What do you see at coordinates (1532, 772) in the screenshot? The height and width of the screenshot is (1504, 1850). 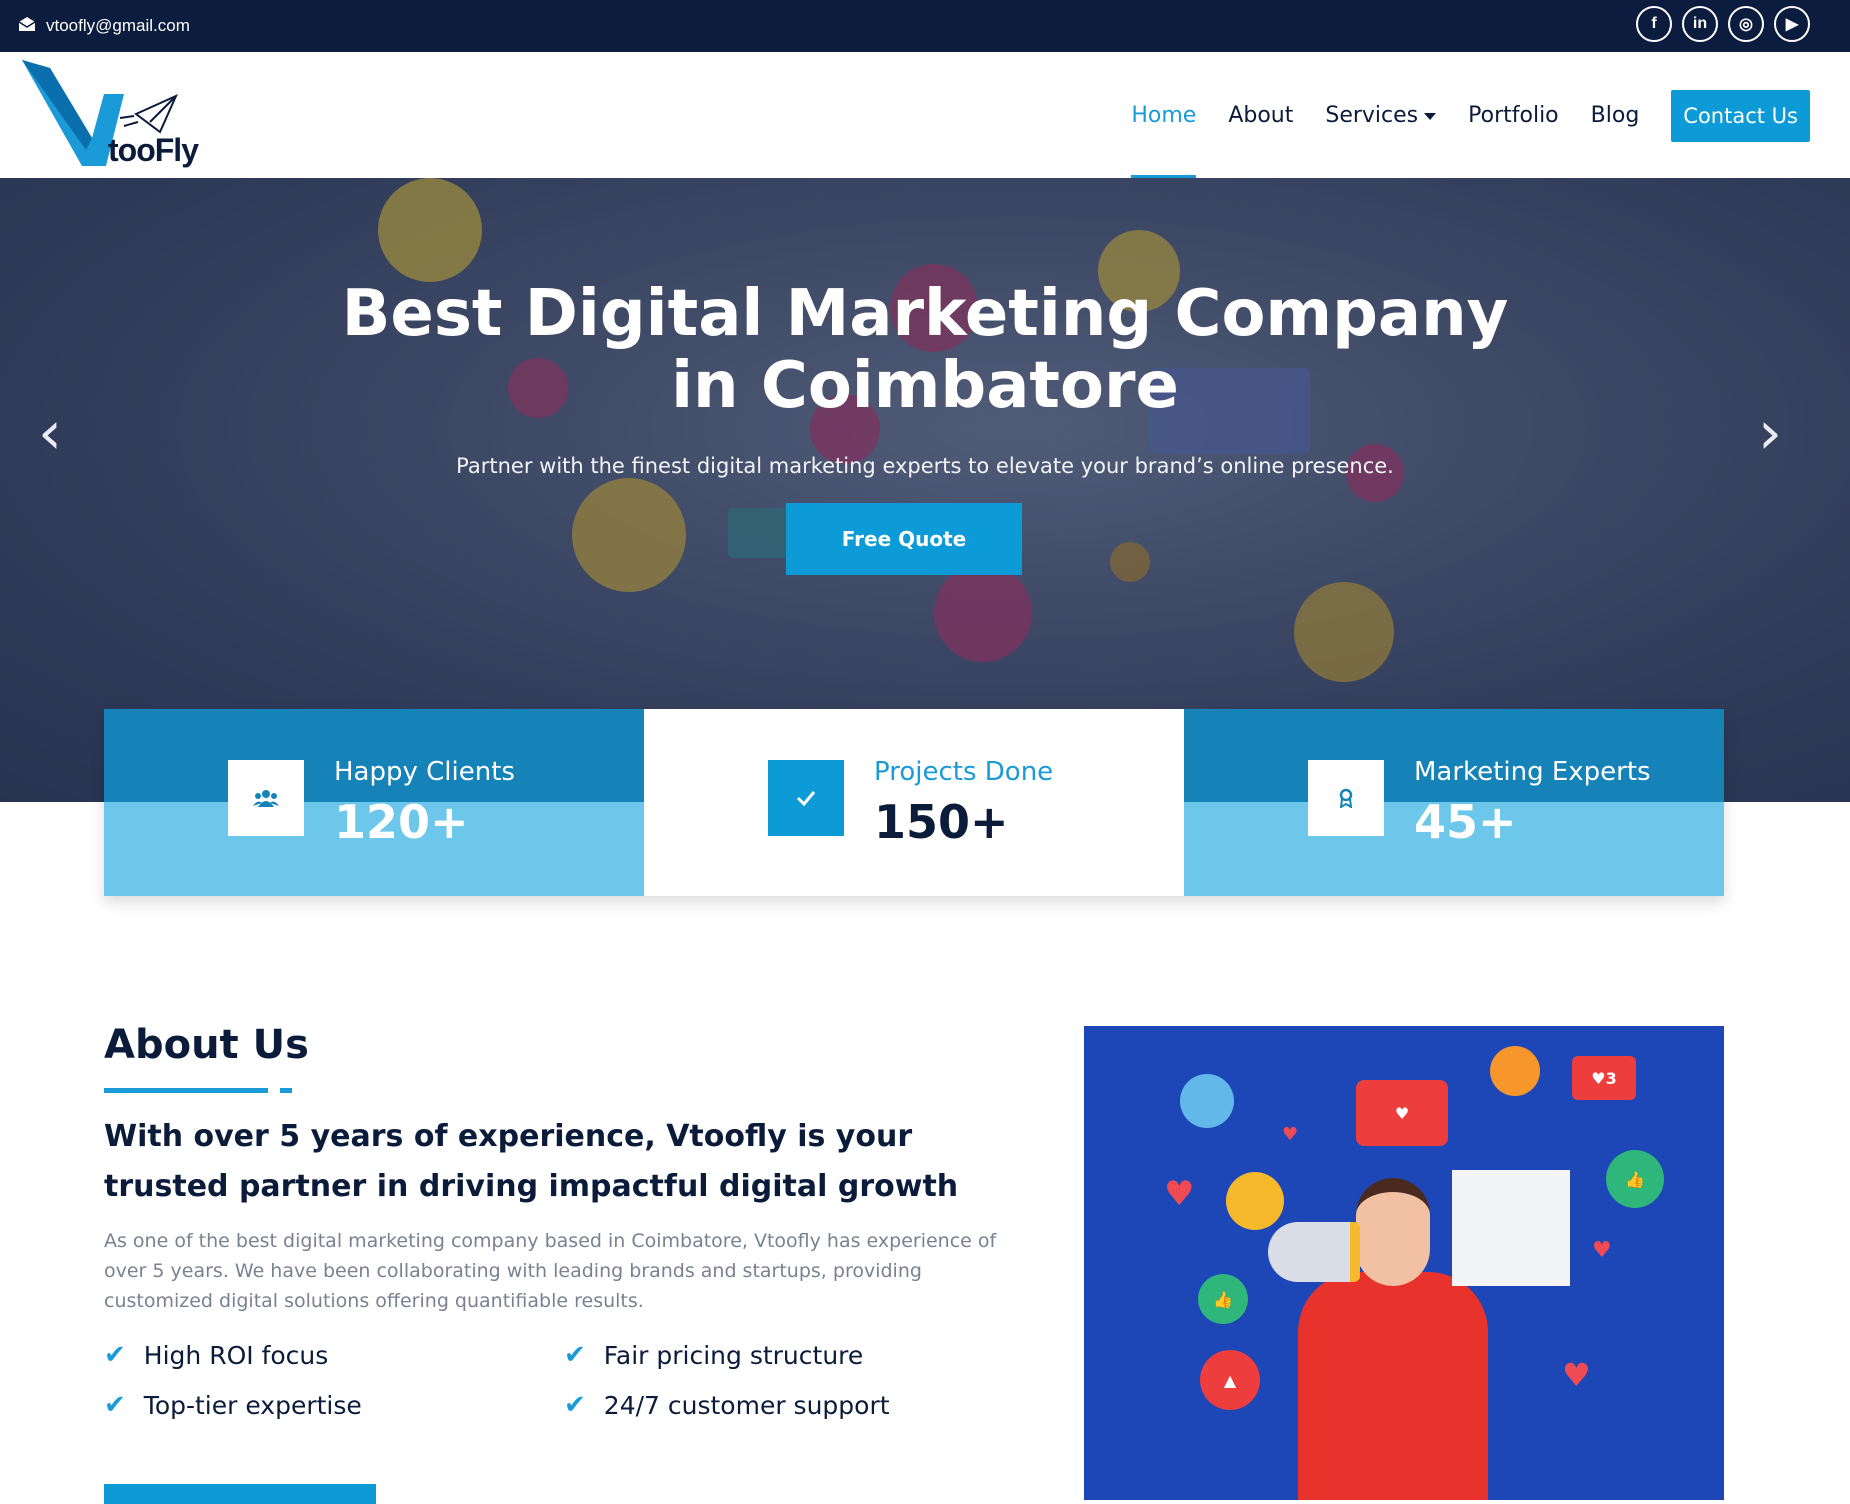 I see `stat-label: Marketing Experts` at bounding box center [1532, 772].